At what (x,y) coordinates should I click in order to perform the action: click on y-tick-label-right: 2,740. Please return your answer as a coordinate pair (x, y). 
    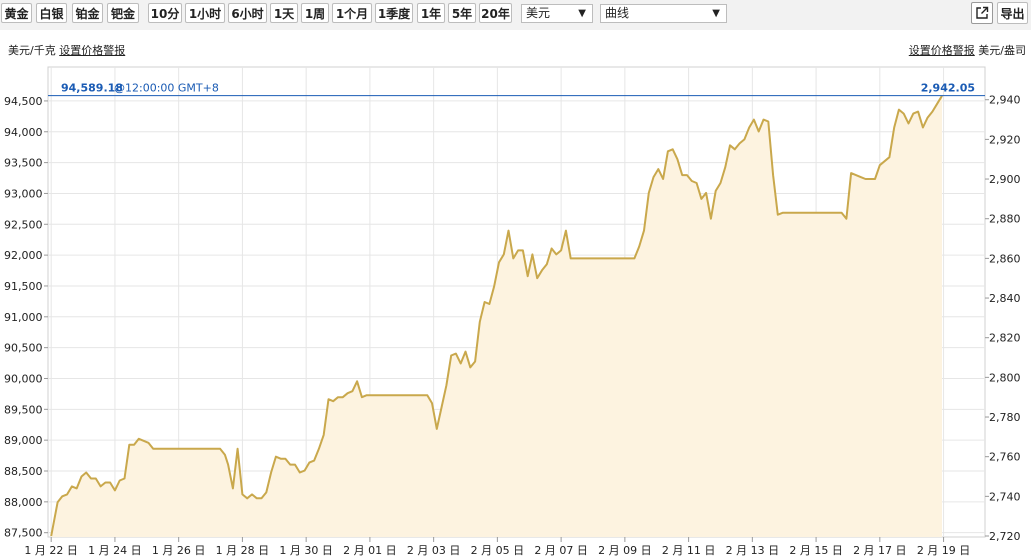
    Looking at the image, I should click on (1005, 496).